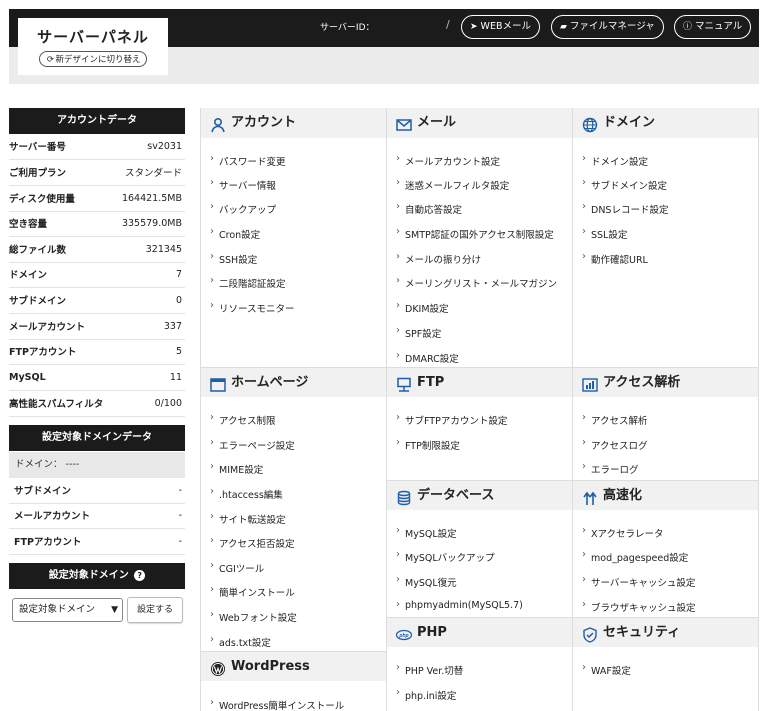 The height and width of the screenshot is (711, 768). Describe the element at coordinates (88, 575) in the screenshot. I see `domain-select-title: 設定対象ドメイン` at that location.